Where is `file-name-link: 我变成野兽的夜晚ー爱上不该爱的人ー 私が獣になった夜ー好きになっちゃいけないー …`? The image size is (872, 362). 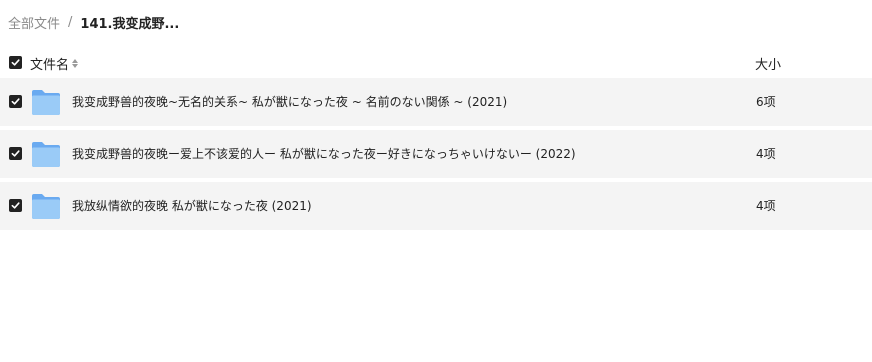 file-name-link: 我变成野兽的夜晚ー爱上不该爱的人ー 私が獣になった夜ー好きになっちゃいけないー … is located at coordinates (324, 153).